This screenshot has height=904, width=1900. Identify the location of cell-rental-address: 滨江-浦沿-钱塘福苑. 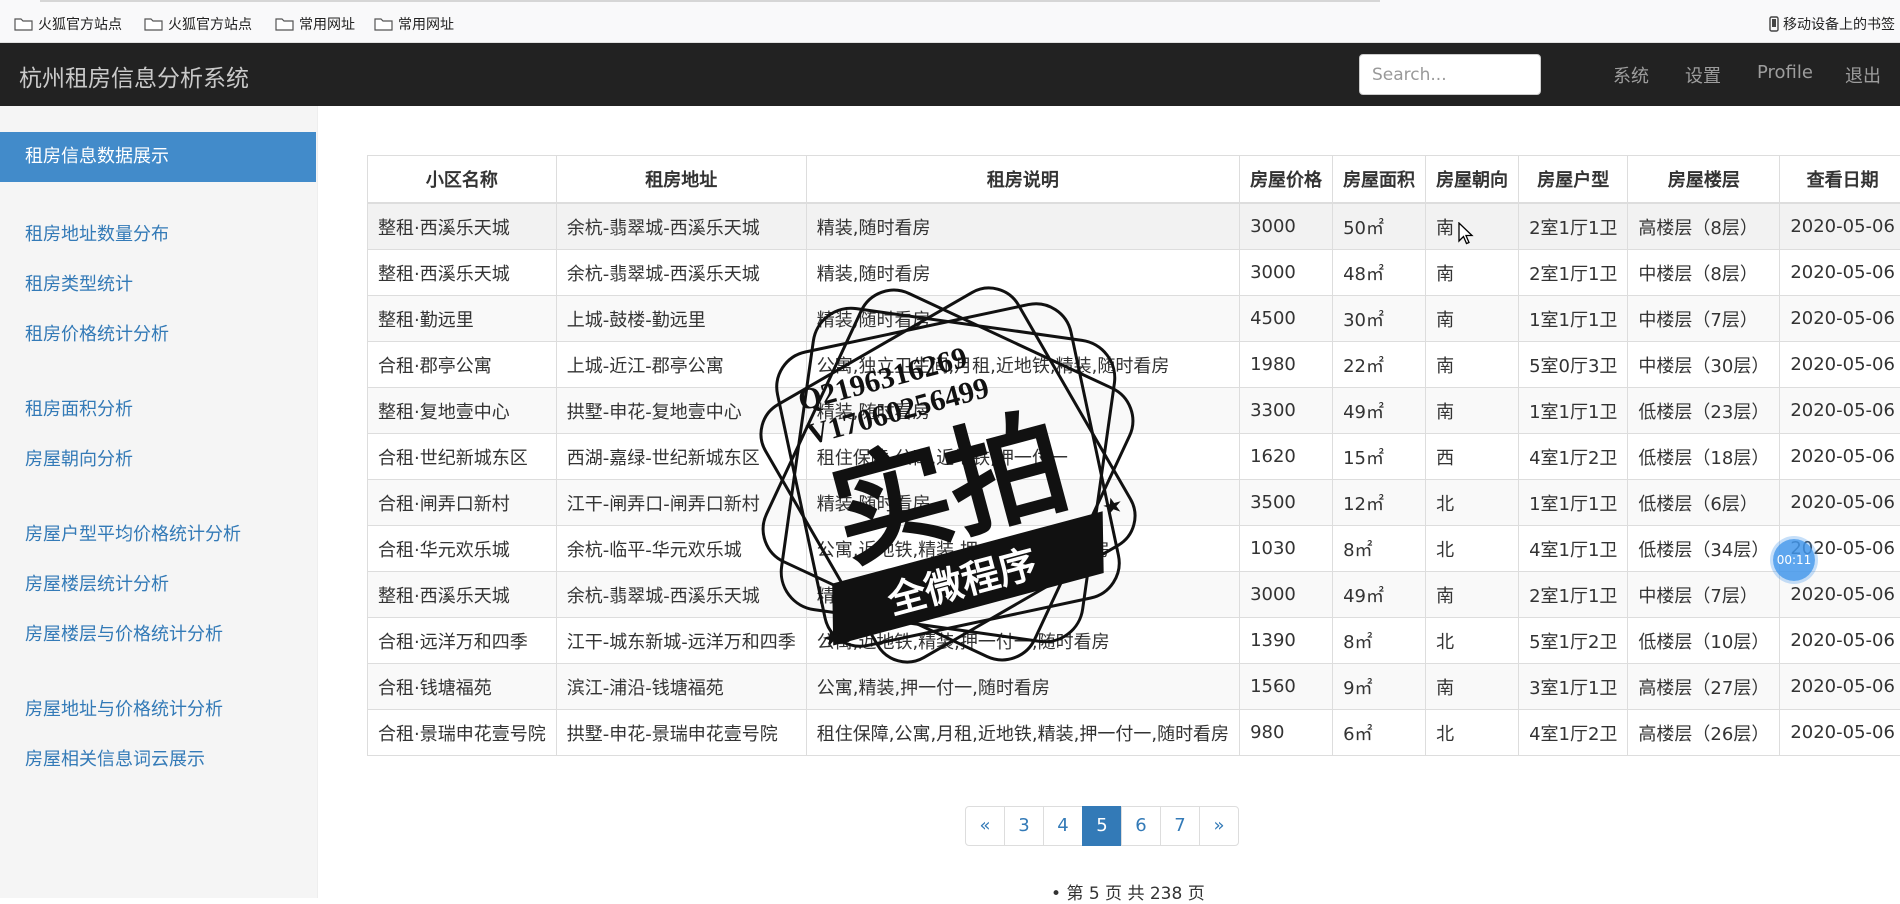
(681, 687).